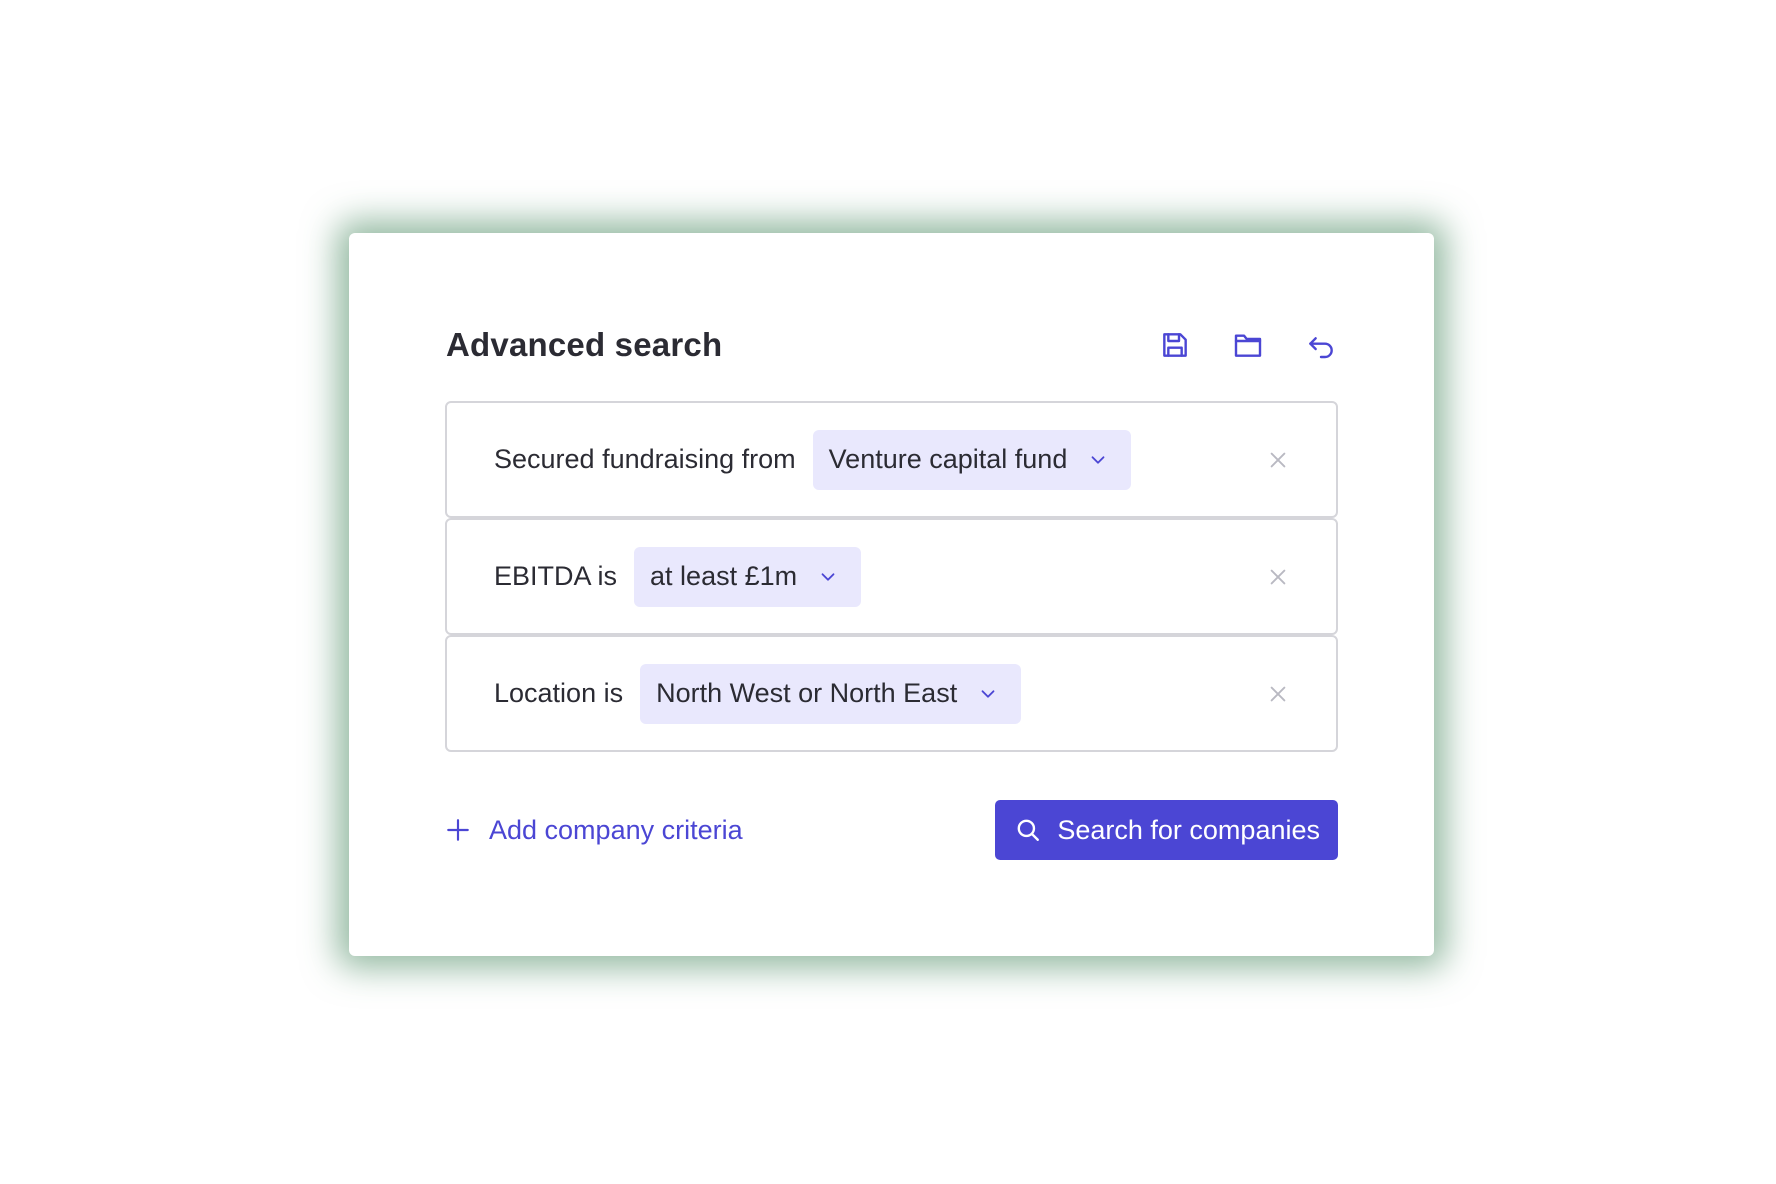 This screenshot has width=1776, height=1184. I want to click on plus-icon, so click(458, 830).